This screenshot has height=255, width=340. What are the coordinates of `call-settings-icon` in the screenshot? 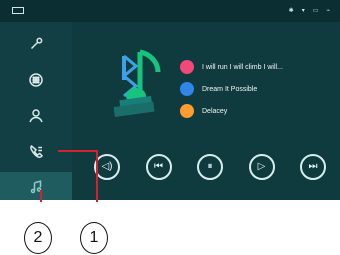 It's located at (36, 154).